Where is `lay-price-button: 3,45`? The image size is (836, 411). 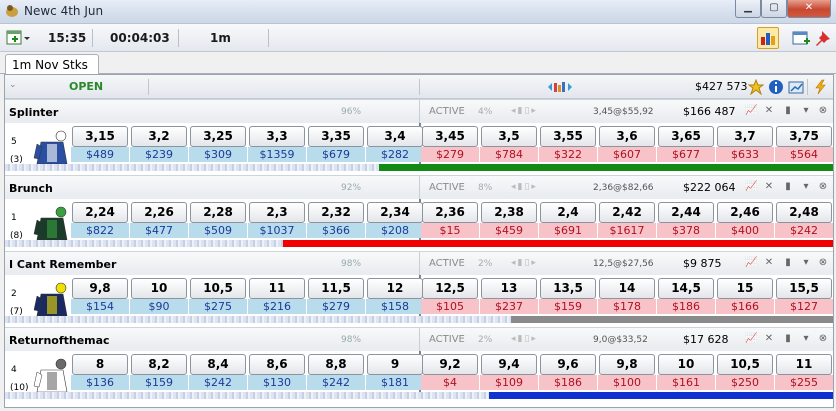 lay-price-button: 3,45 is located at coordinates (450, 136).